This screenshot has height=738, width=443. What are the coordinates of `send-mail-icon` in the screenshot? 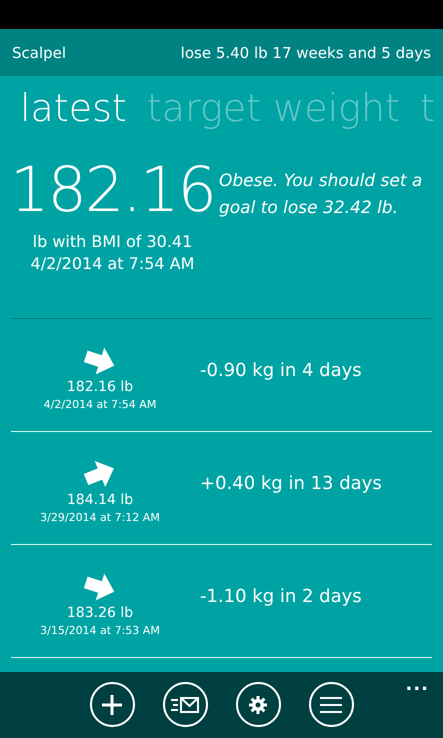 It's located at (185, 704).